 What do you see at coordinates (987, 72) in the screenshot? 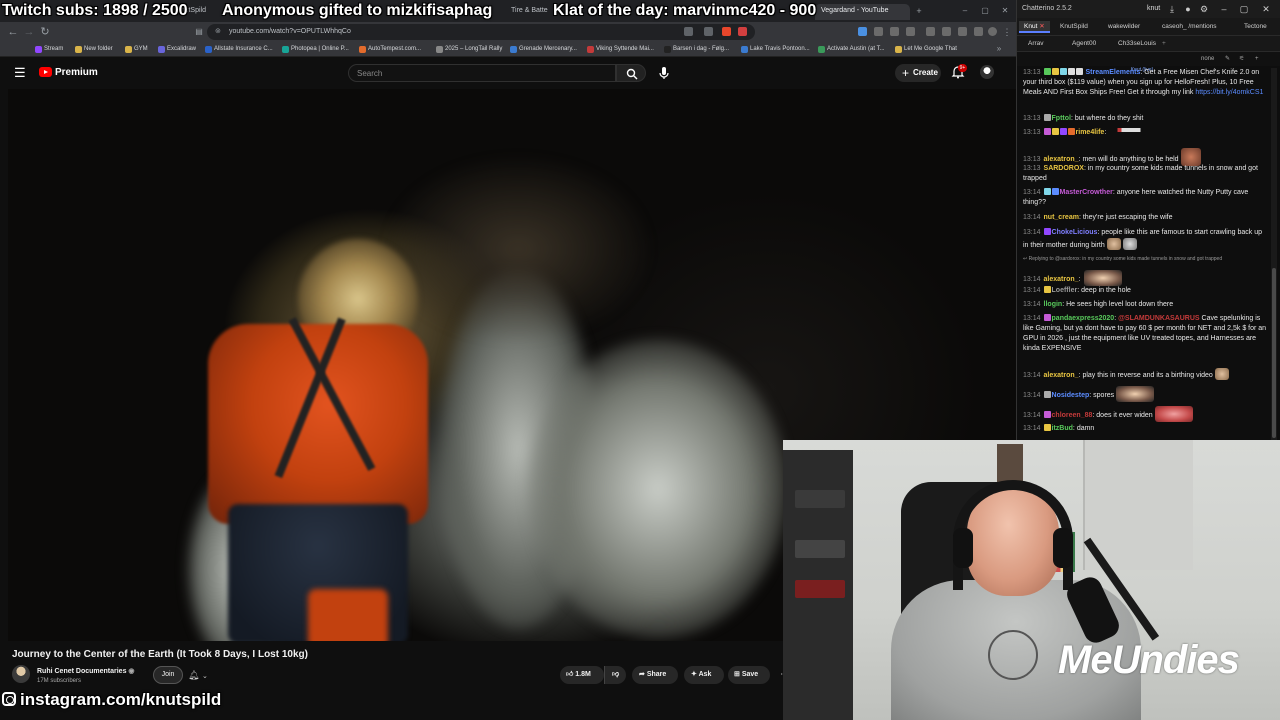
I see `account-avatar` at bounding box center [987, 72].